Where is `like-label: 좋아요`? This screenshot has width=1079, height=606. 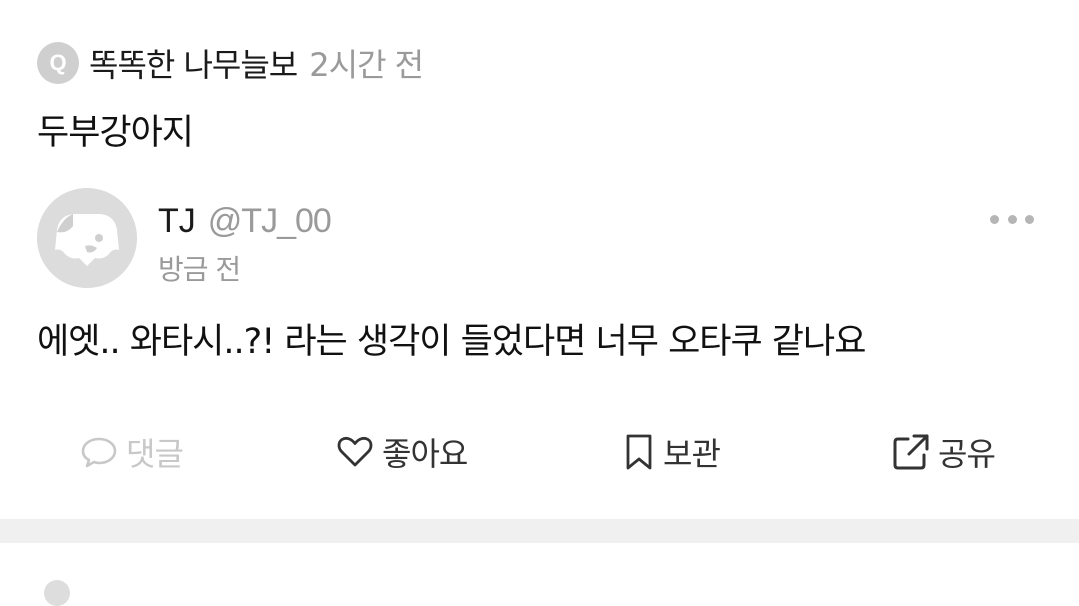
like-label: 좋아요 is located at coordinates (425, 454).